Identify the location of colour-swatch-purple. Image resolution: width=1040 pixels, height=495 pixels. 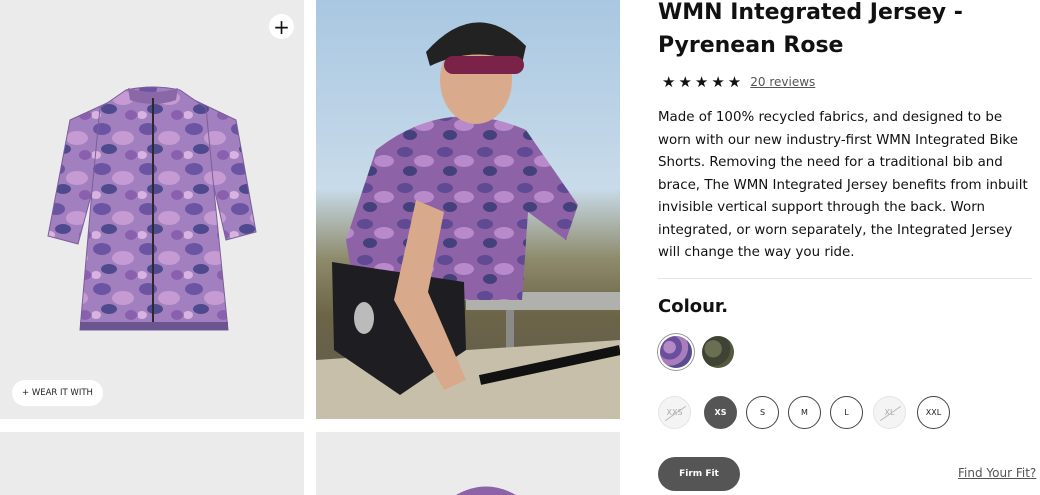
(676, 352).